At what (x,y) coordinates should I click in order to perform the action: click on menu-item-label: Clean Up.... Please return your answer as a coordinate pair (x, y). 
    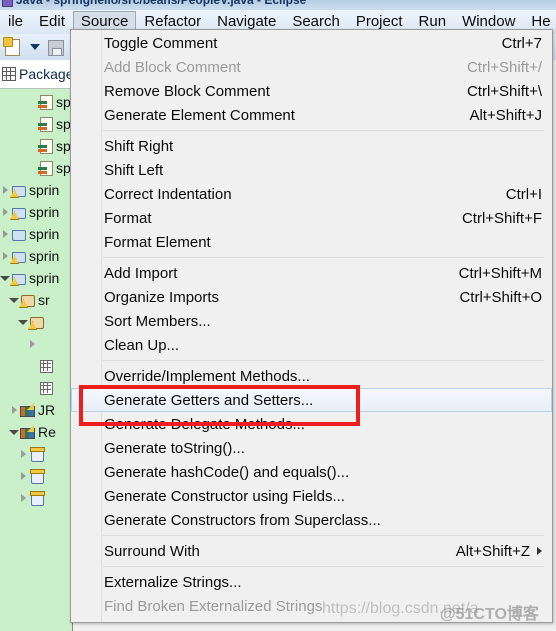
    Looking at the image, I should click on (142, 345).